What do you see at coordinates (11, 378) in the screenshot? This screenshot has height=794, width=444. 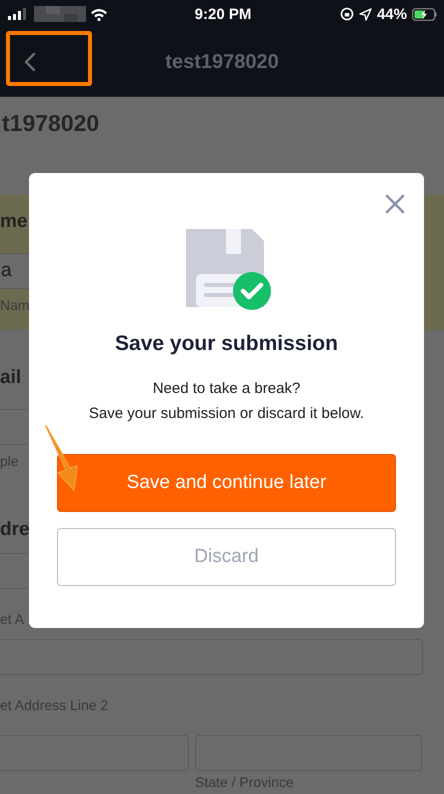 I see `field-label: ail` at bounding box center [11, 378].